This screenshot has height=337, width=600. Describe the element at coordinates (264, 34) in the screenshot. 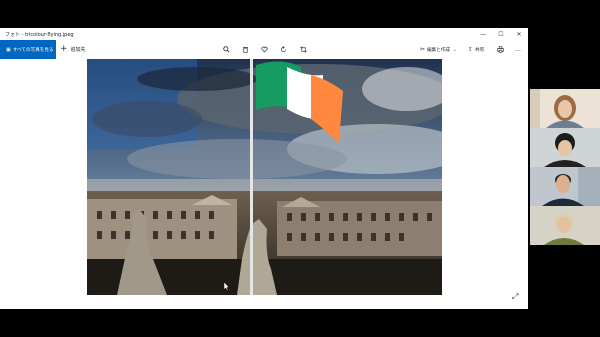

I see `title-bar: フォト - tricolour-flying.jpeg — ☐ ✕` at that location.